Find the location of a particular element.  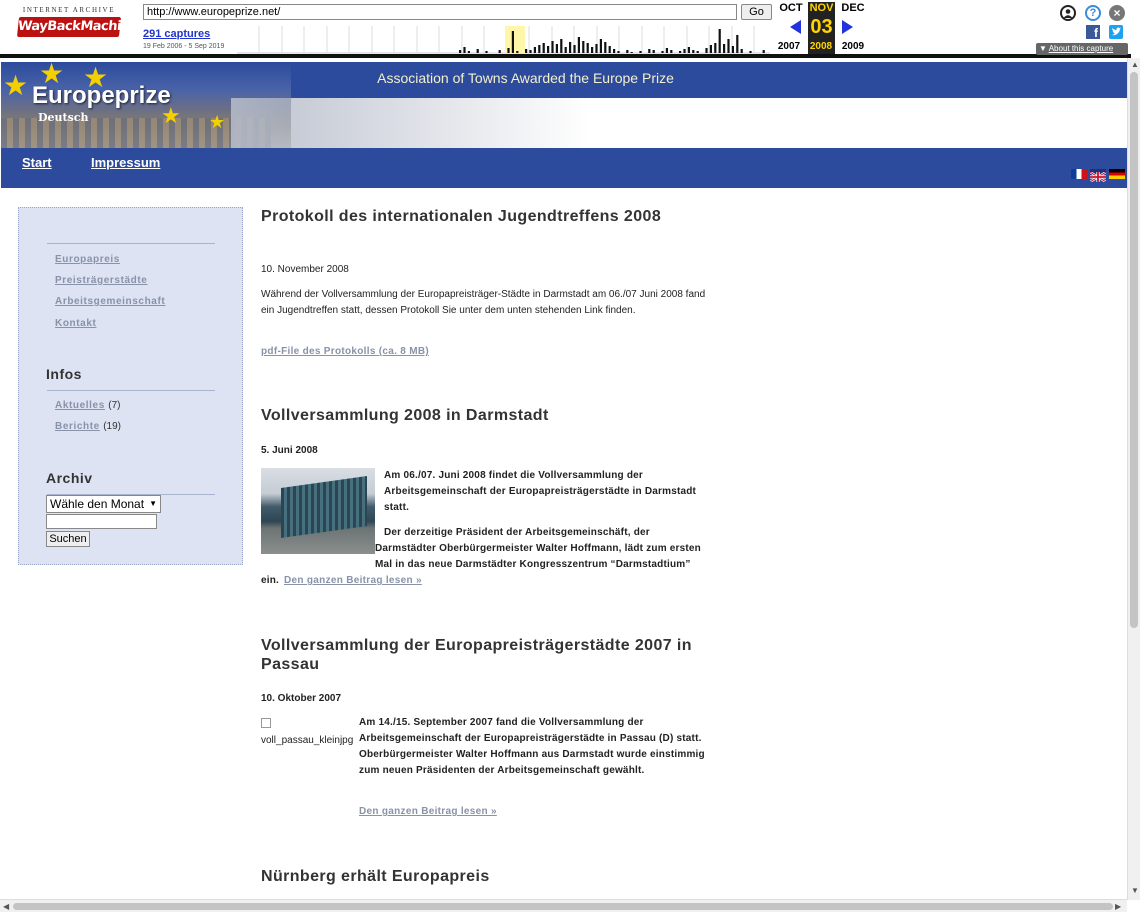

next-capture-arrow-icon is located at coordinates (847, 27).